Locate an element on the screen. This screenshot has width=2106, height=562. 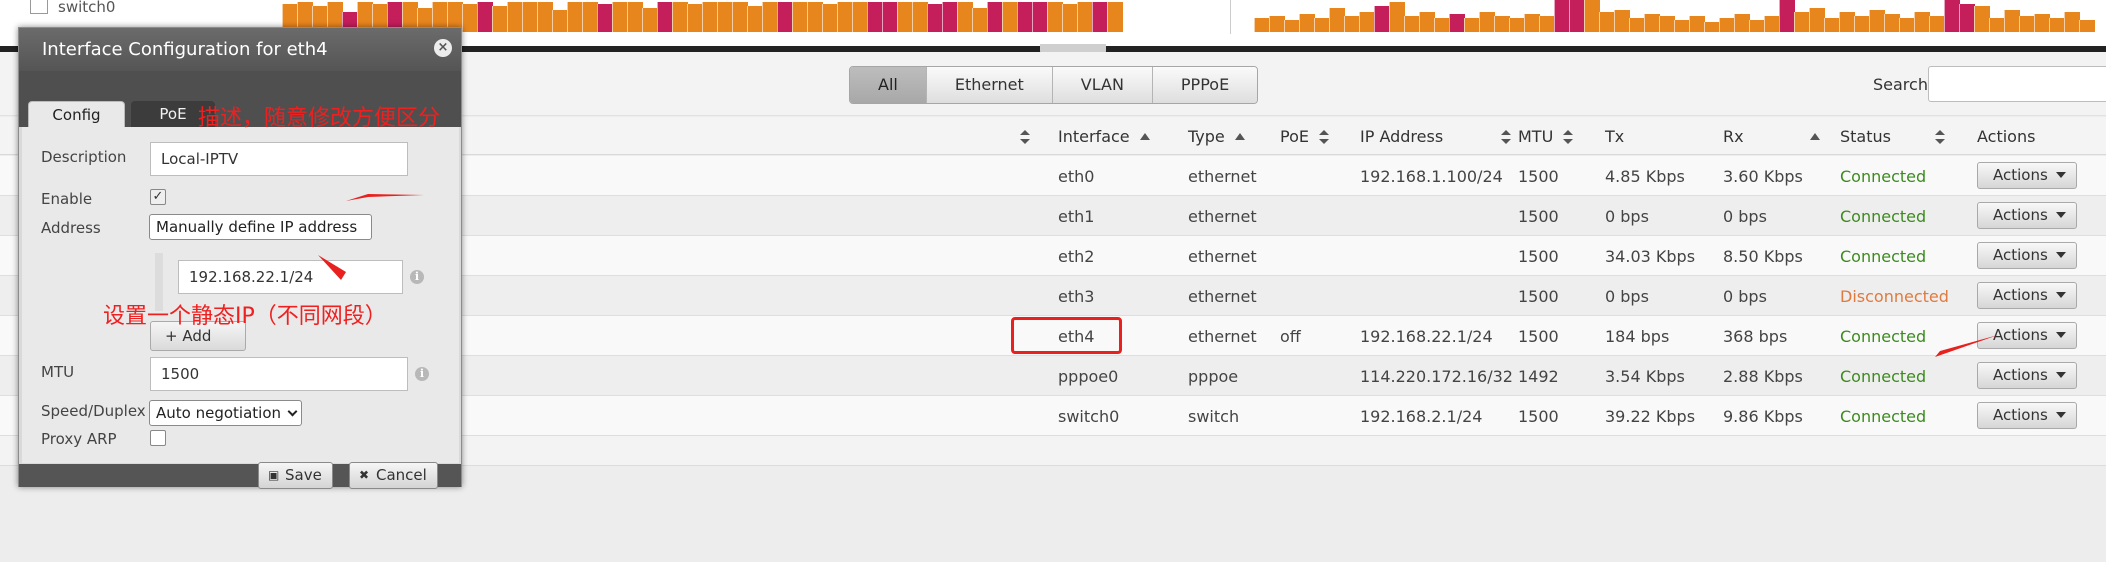
dialog-footer: ▣ Save ✖ Cancel is located at coordinates (240, 475).